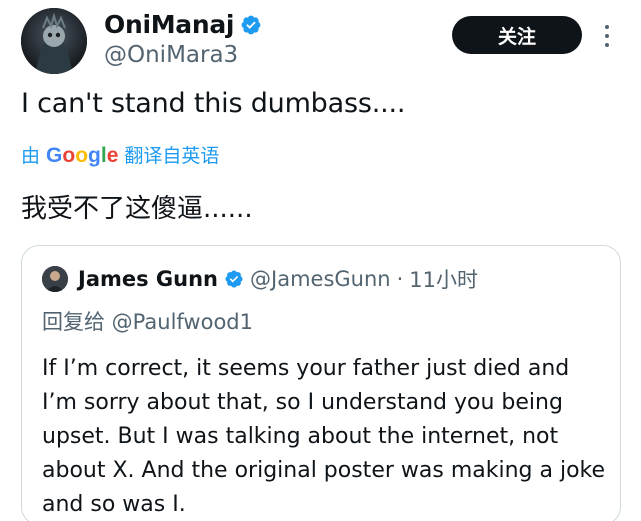  I want to click on google-logo: Google, so click(82, 155).